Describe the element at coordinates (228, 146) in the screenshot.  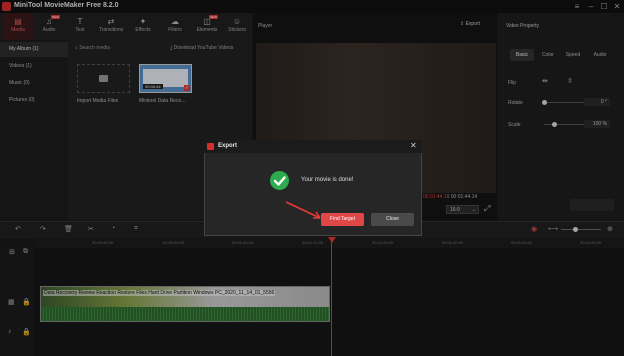
I see `dialog-title: Export` at that location.